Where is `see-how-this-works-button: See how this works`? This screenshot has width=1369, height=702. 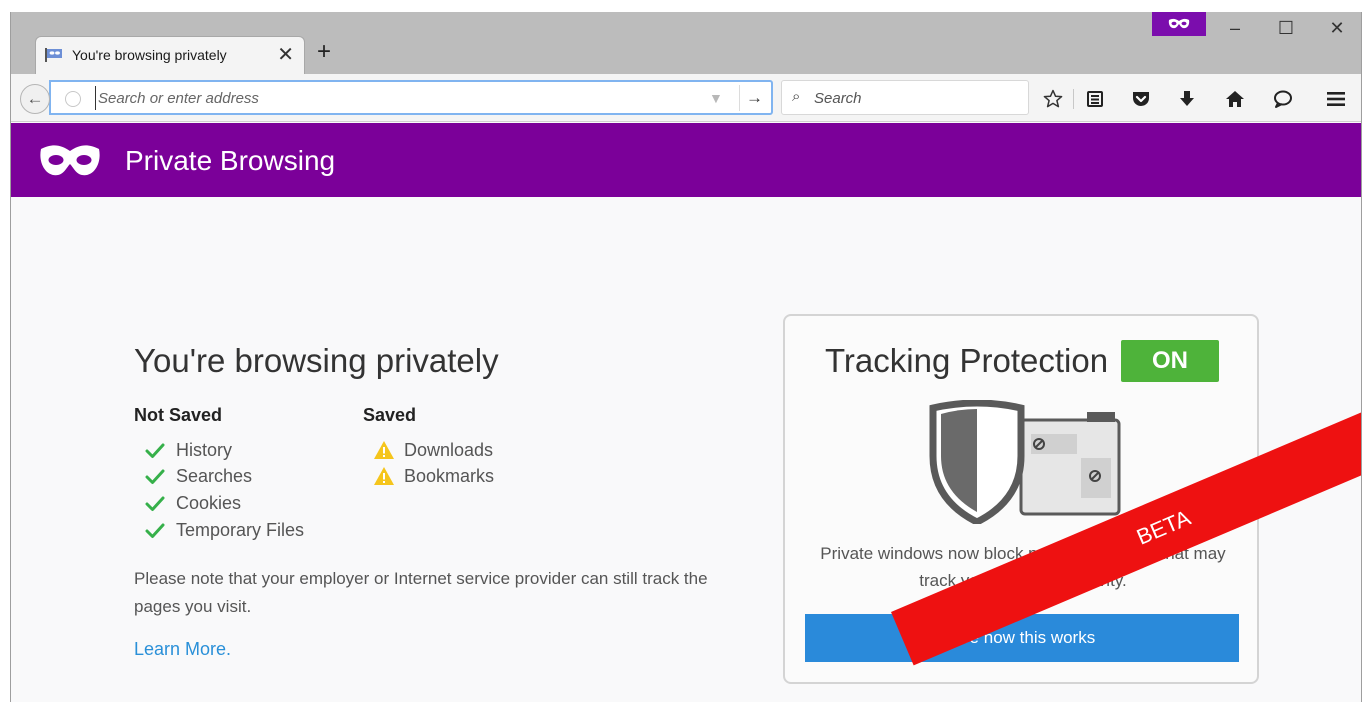 see-how-this-works-button: See how this works is located at coordinates (1022, 638).